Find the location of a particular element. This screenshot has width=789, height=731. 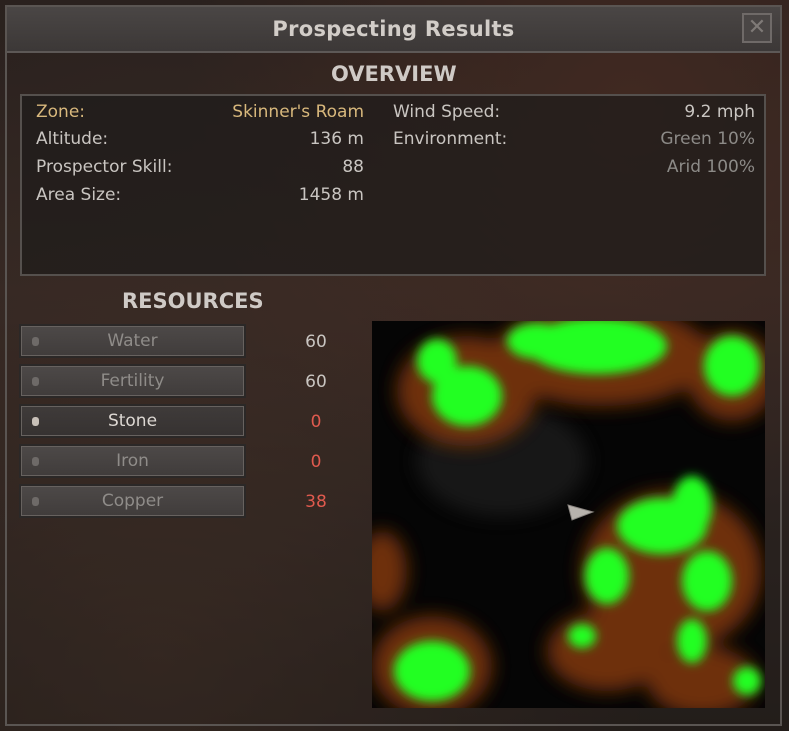

resource-label: Fertility is located at coordinates (132, 381).